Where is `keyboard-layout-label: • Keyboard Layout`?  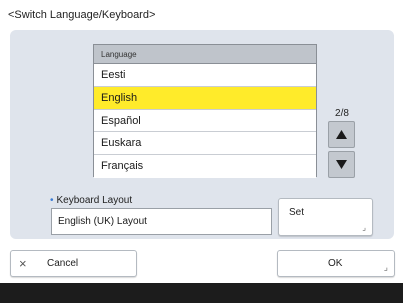
keyboard-layout-label: • Keyboard Layout is located at coordinates (91, 200).